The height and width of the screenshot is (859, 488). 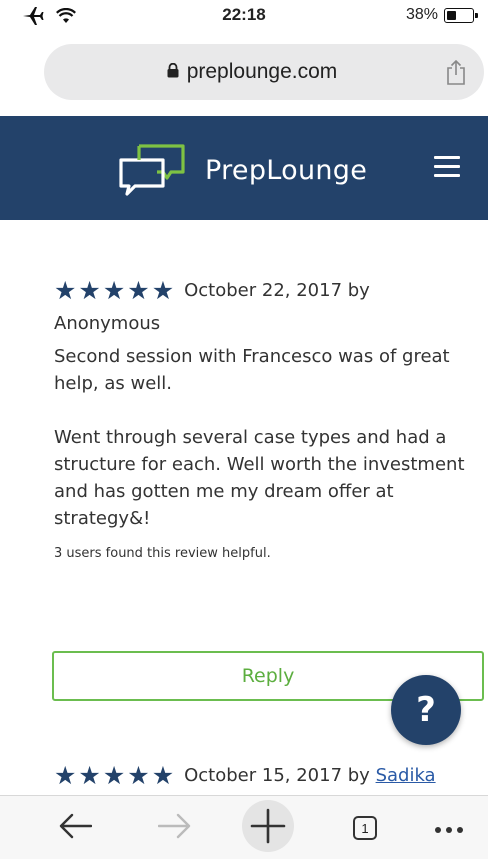 I want to click on battery-nub, so click(x=476, y=15).